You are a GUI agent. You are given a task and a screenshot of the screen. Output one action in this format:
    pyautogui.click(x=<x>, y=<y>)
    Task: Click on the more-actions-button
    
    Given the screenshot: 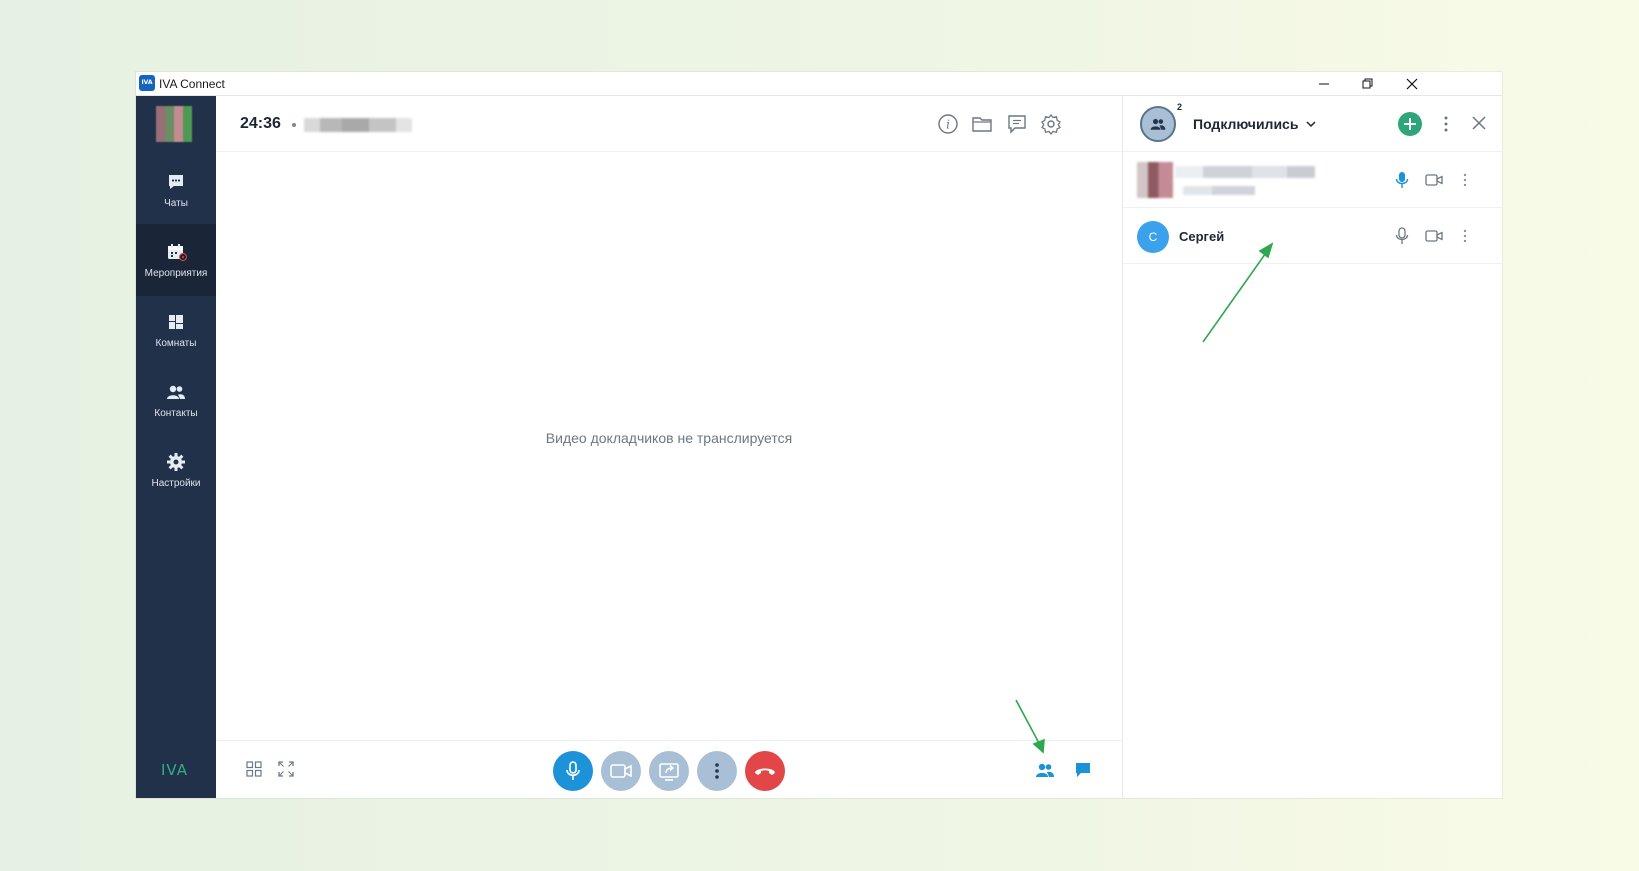 What is the action you would take?
    pyautogui.click(x=717, y=771)
    